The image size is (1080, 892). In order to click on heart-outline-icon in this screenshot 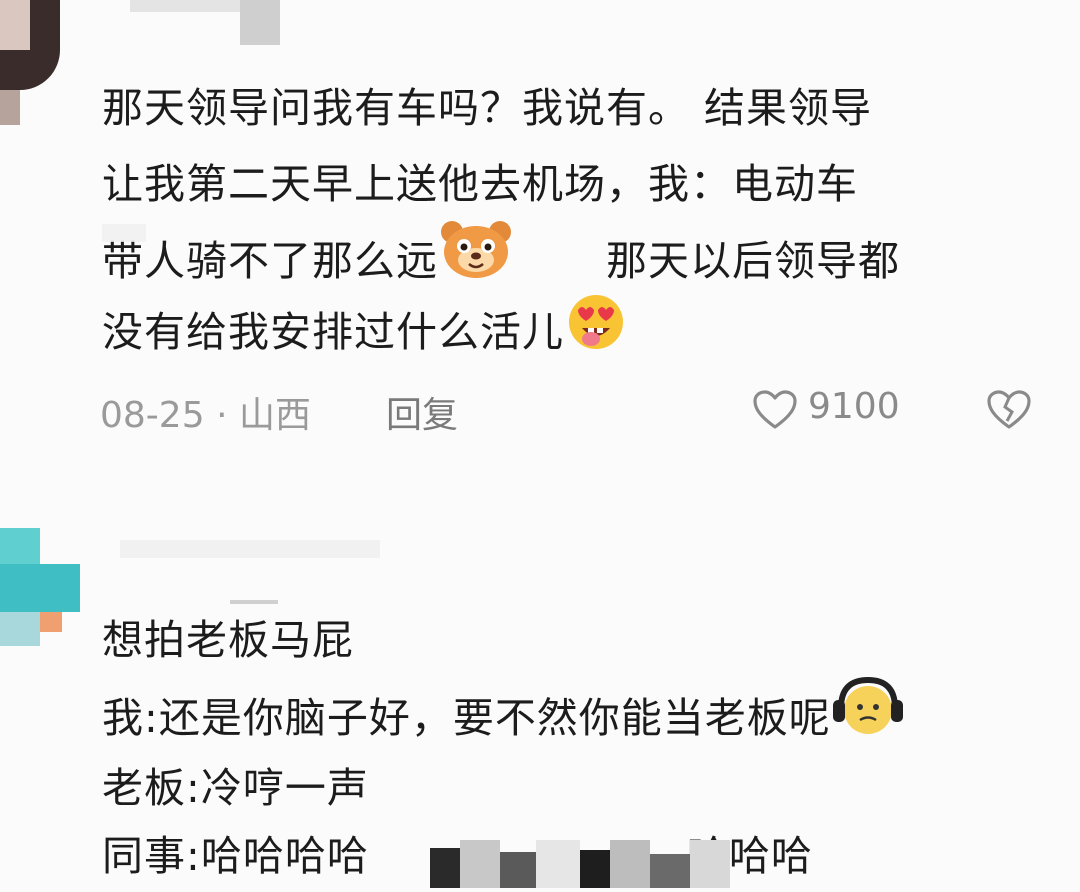, I will do `click(775, 409)`.